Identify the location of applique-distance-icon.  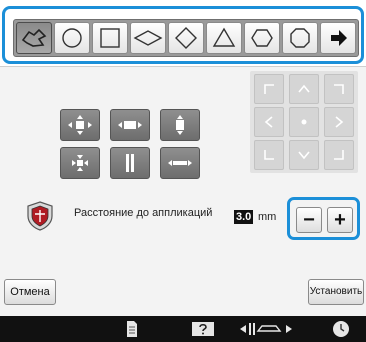
(40, 216).